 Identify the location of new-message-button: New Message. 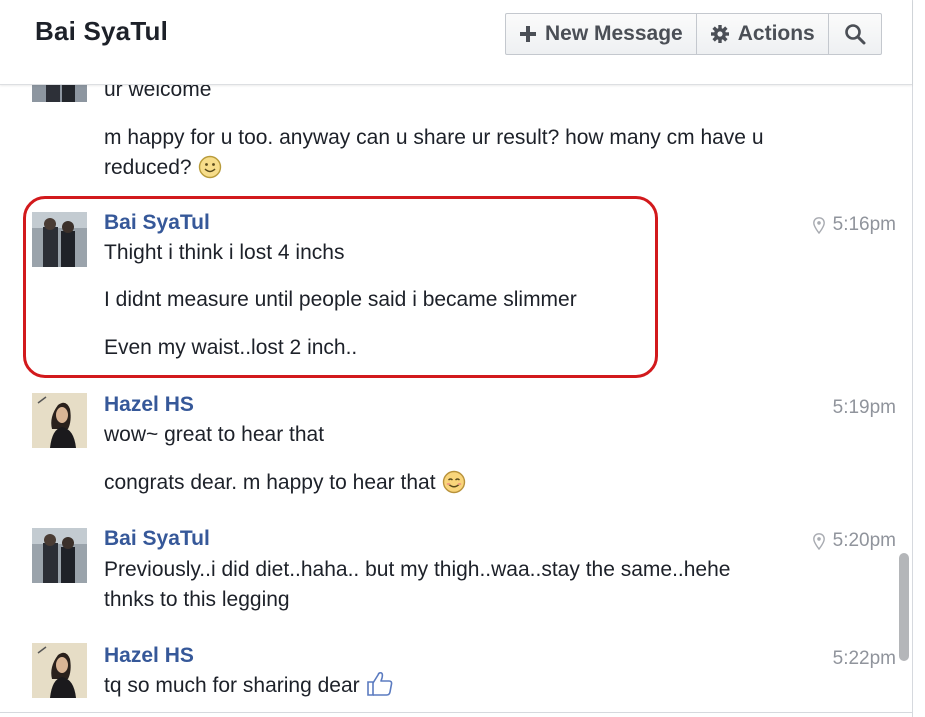
(601, 34).